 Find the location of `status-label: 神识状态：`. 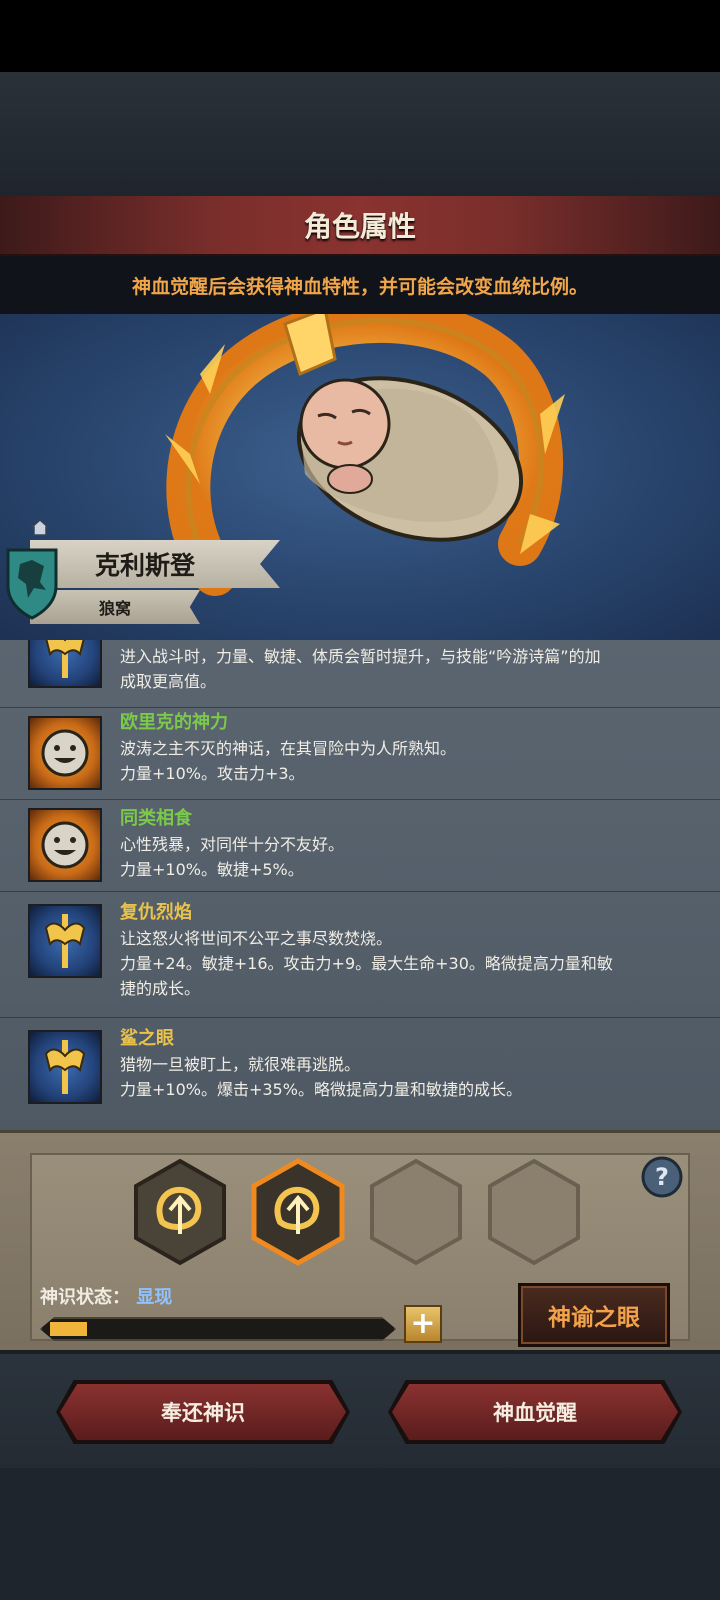

status-label: 神识状态： is located at coordinates (85, 1297).